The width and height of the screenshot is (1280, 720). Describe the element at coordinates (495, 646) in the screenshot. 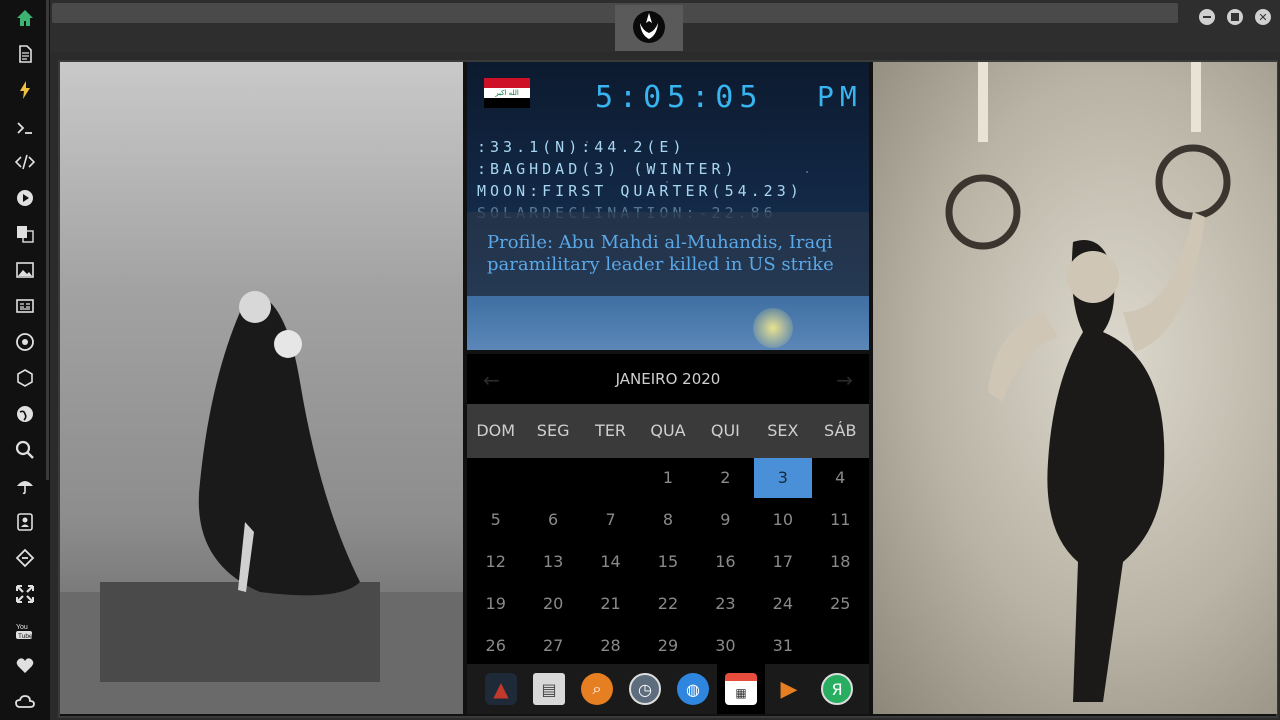

I see `calendar-day: 26` at that location.